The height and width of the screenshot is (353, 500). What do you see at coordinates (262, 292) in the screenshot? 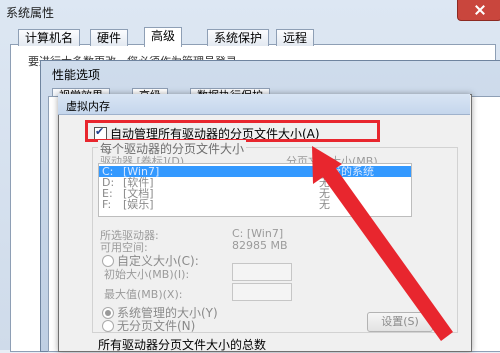
I see `max-size-input` at bounding box center [262, 292].